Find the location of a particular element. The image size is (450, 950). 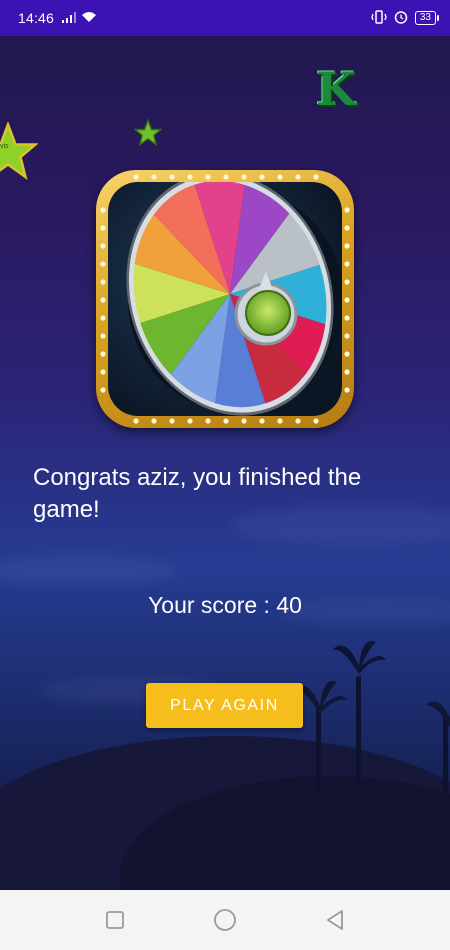

congrats-message: Congrats aziz, you finished the game! is located at coordinates (197, 493).